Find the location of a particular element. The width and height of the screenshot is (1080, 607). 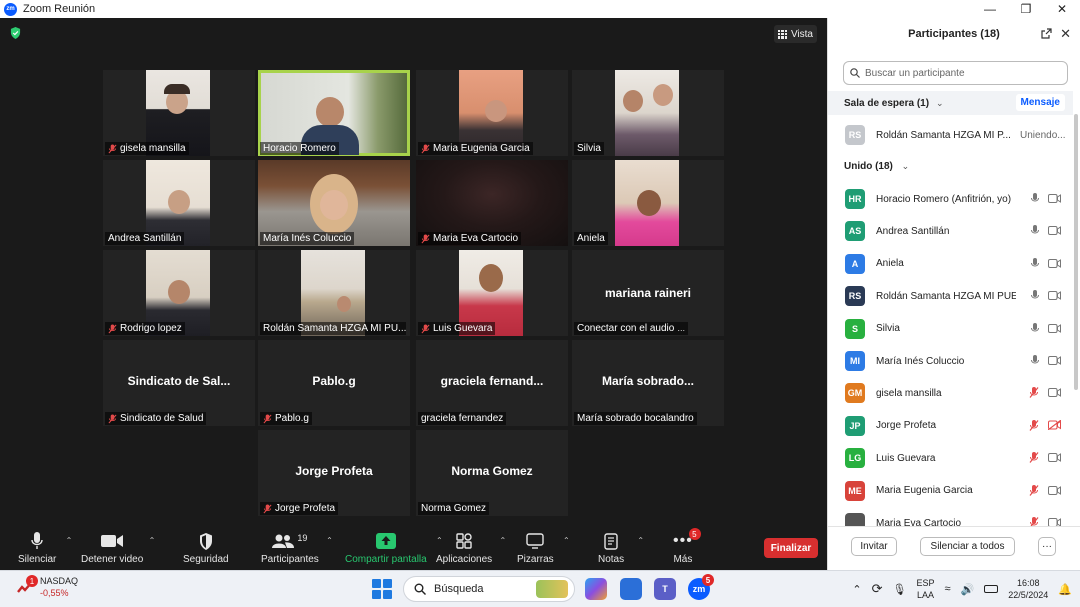

more-badge: 5 is located at coordinates (694, 534).